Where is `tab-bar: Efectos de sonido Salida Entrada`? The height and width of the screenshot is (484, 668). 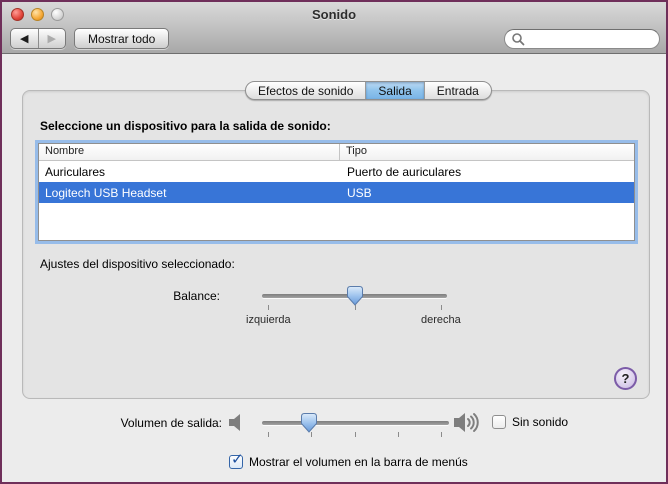
tab-bar: Efectos de sonido Salida Entrada is located at coordinates (368, 90).